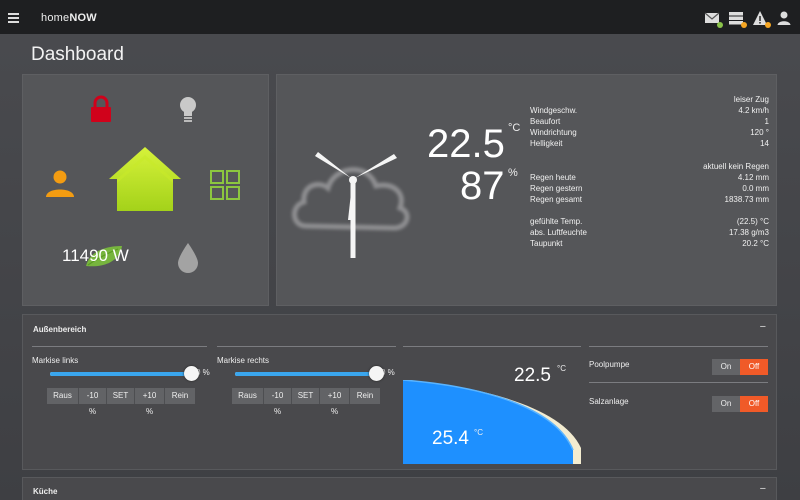 Image resolution: width=800 pixels, height=500 pixels. I want to click on drop-icon, so click(188, 258).